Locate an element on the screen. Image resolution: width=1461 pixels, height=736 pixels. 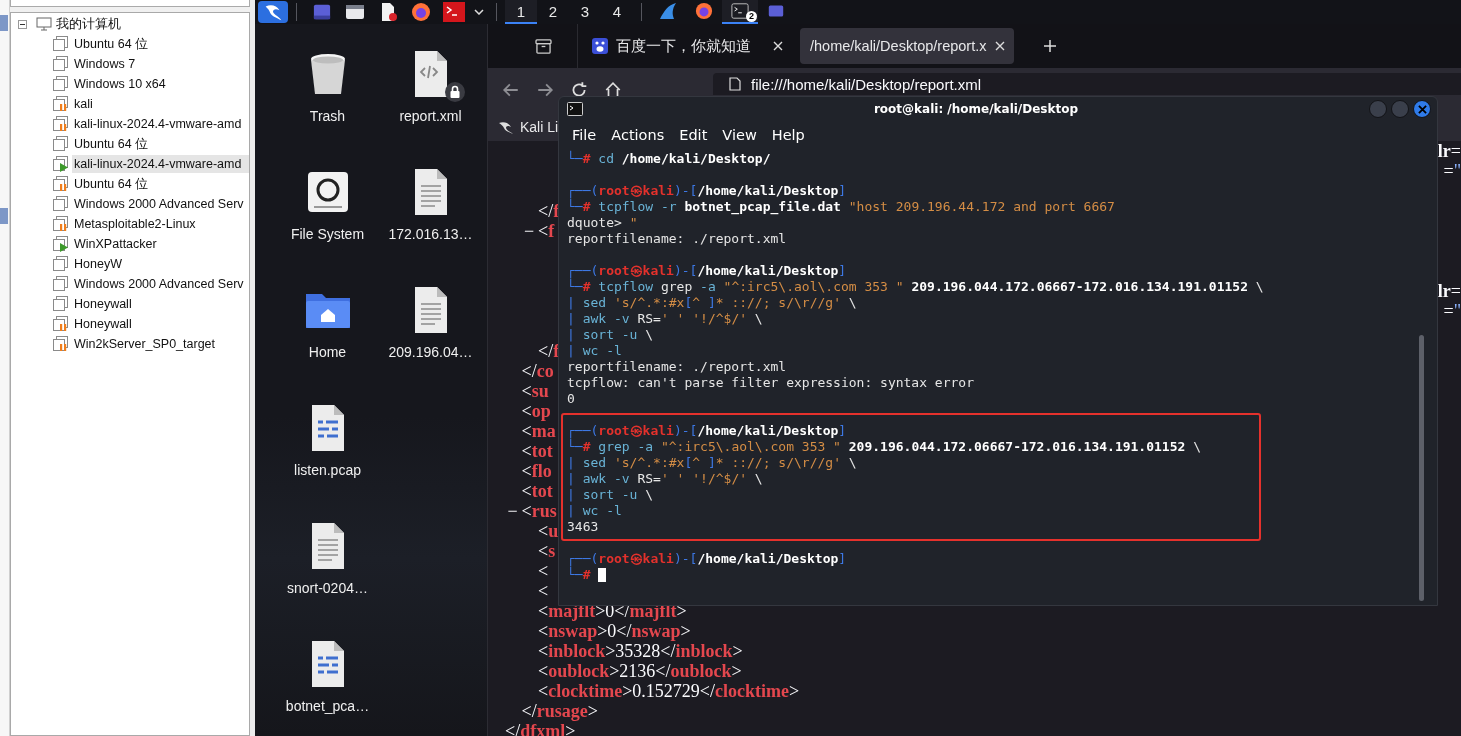
vm-item: Metasploitable2-Linux is located at coordinates (135, 224).